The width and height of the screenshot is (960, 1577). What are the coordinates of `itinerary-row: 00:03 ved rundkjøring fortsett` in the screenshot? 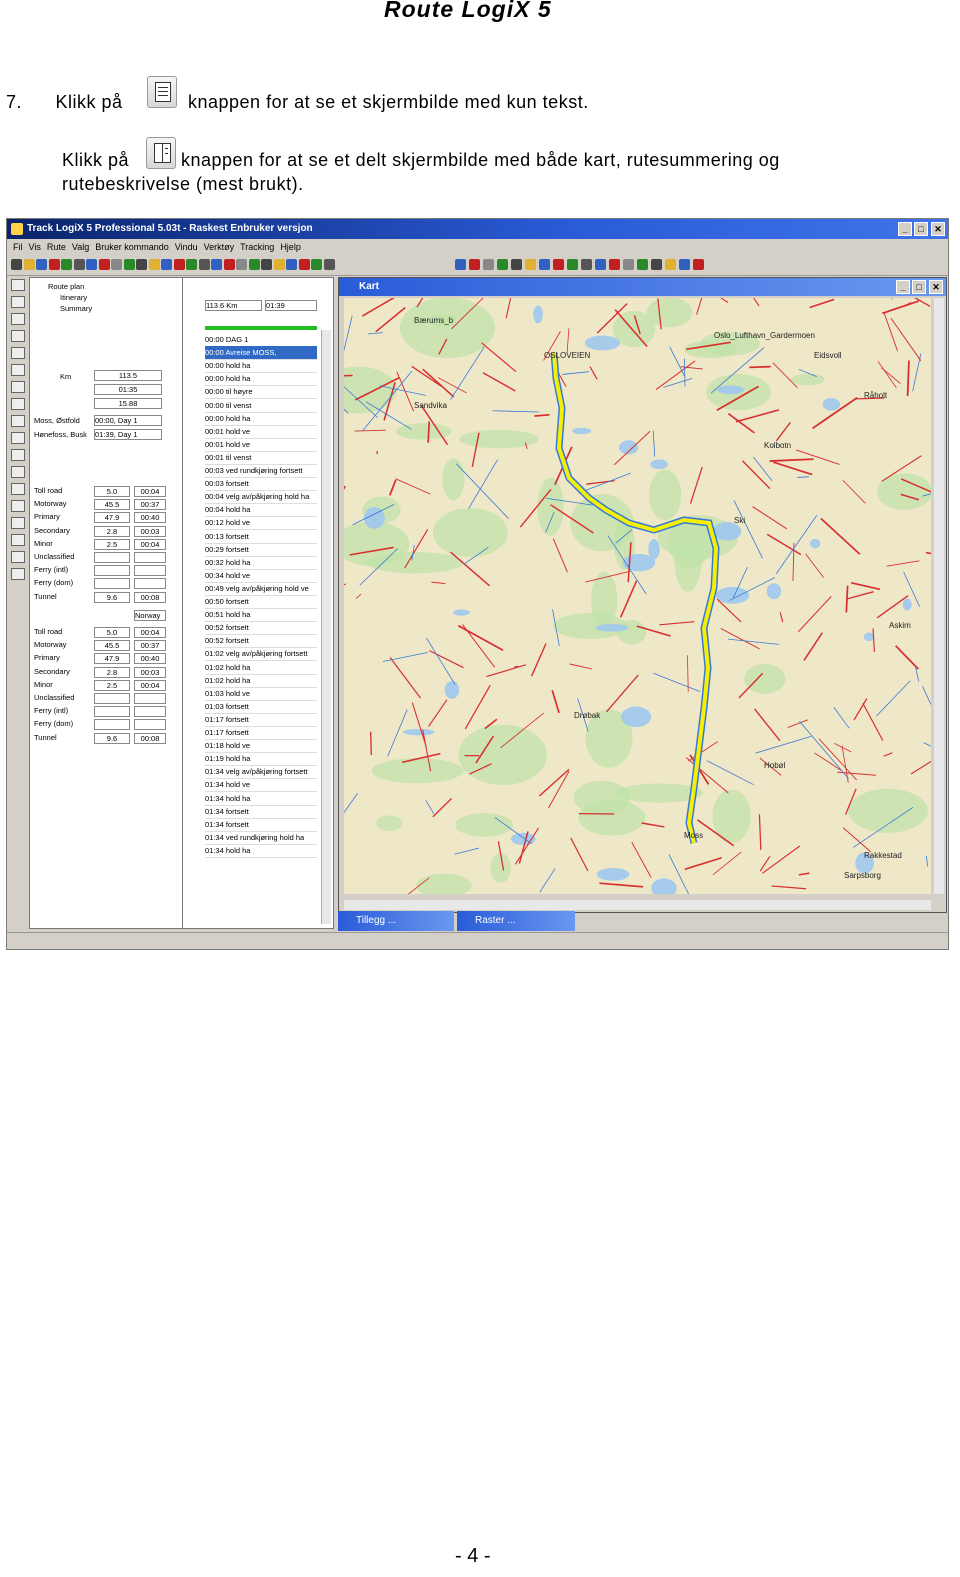 It's located at (261, 471).